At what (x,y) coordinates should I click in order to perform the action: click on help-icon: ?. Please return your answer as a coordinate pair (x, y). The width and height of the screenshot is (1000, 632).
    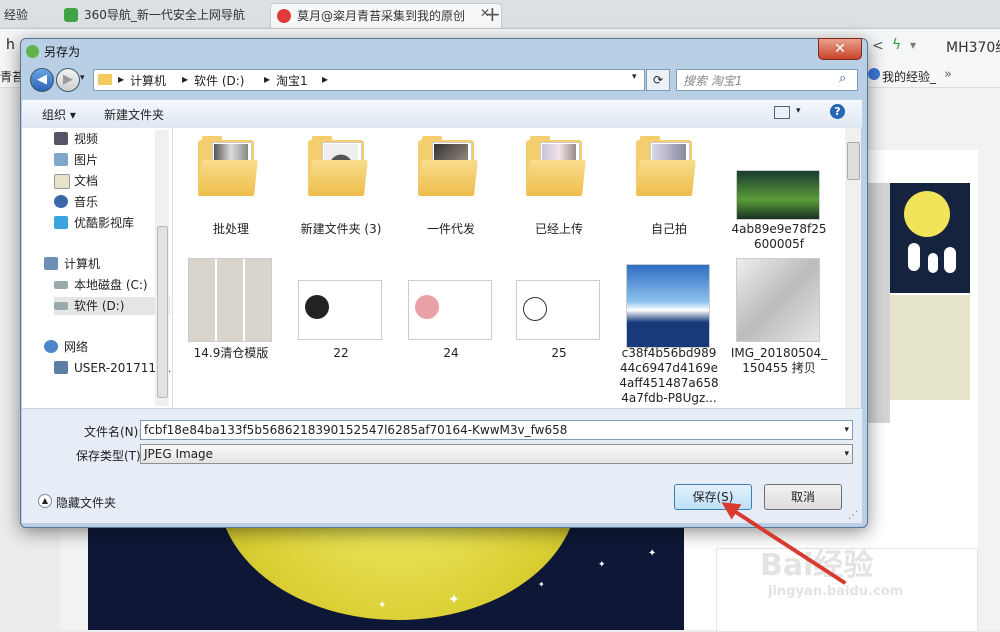
    Looking at the image, I should click on (837, 111).